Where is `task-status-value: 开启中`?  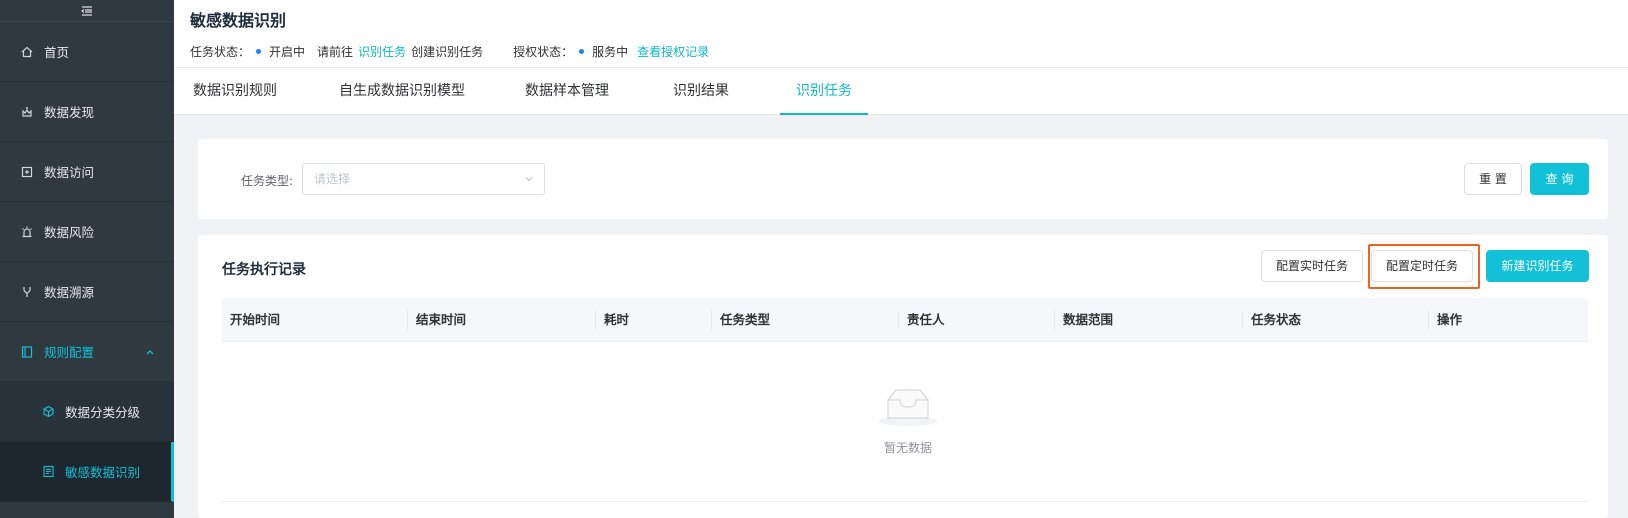
task-status-value: 开启中 is located at coordinates (287, 52).